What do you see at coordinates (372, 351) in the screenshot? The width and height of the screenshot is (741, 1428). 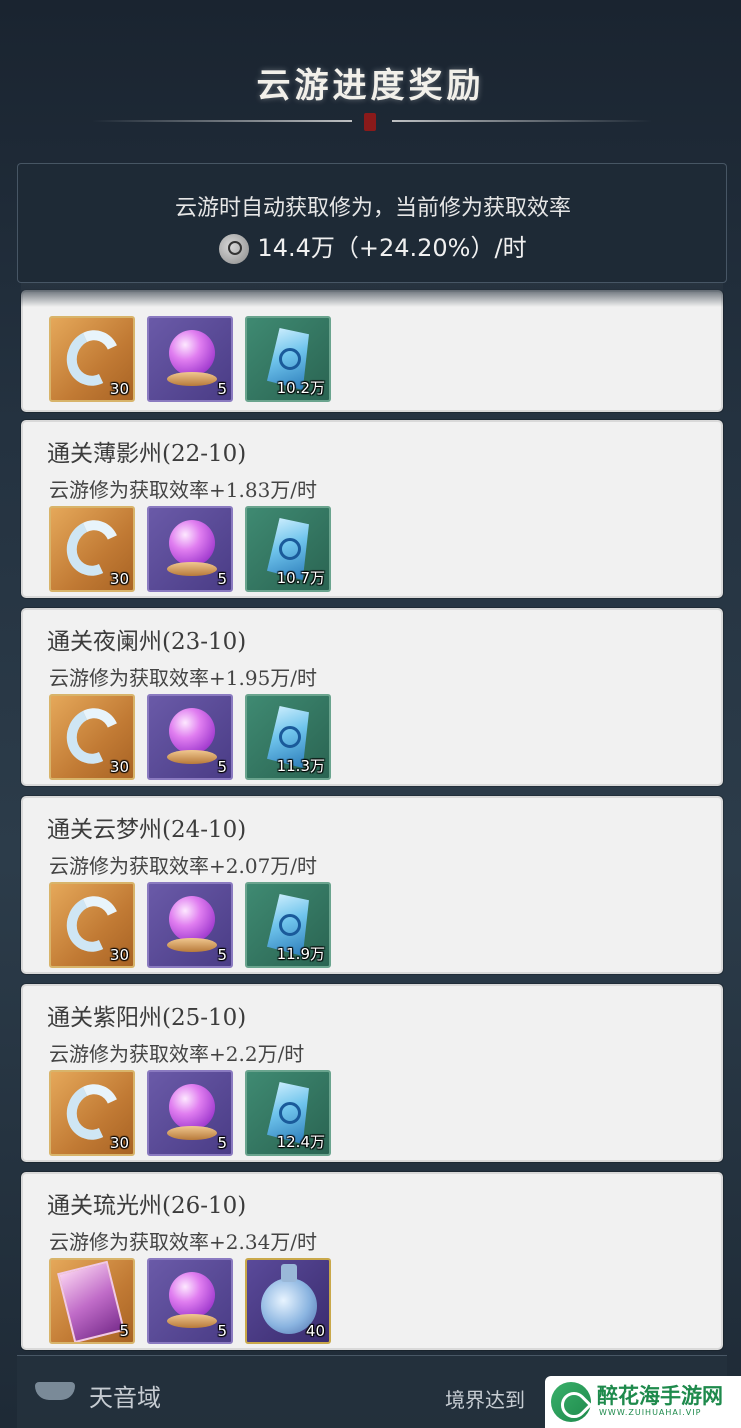 I see `reward-card: 30 5 10.2万` at bounding box center [372, 351].